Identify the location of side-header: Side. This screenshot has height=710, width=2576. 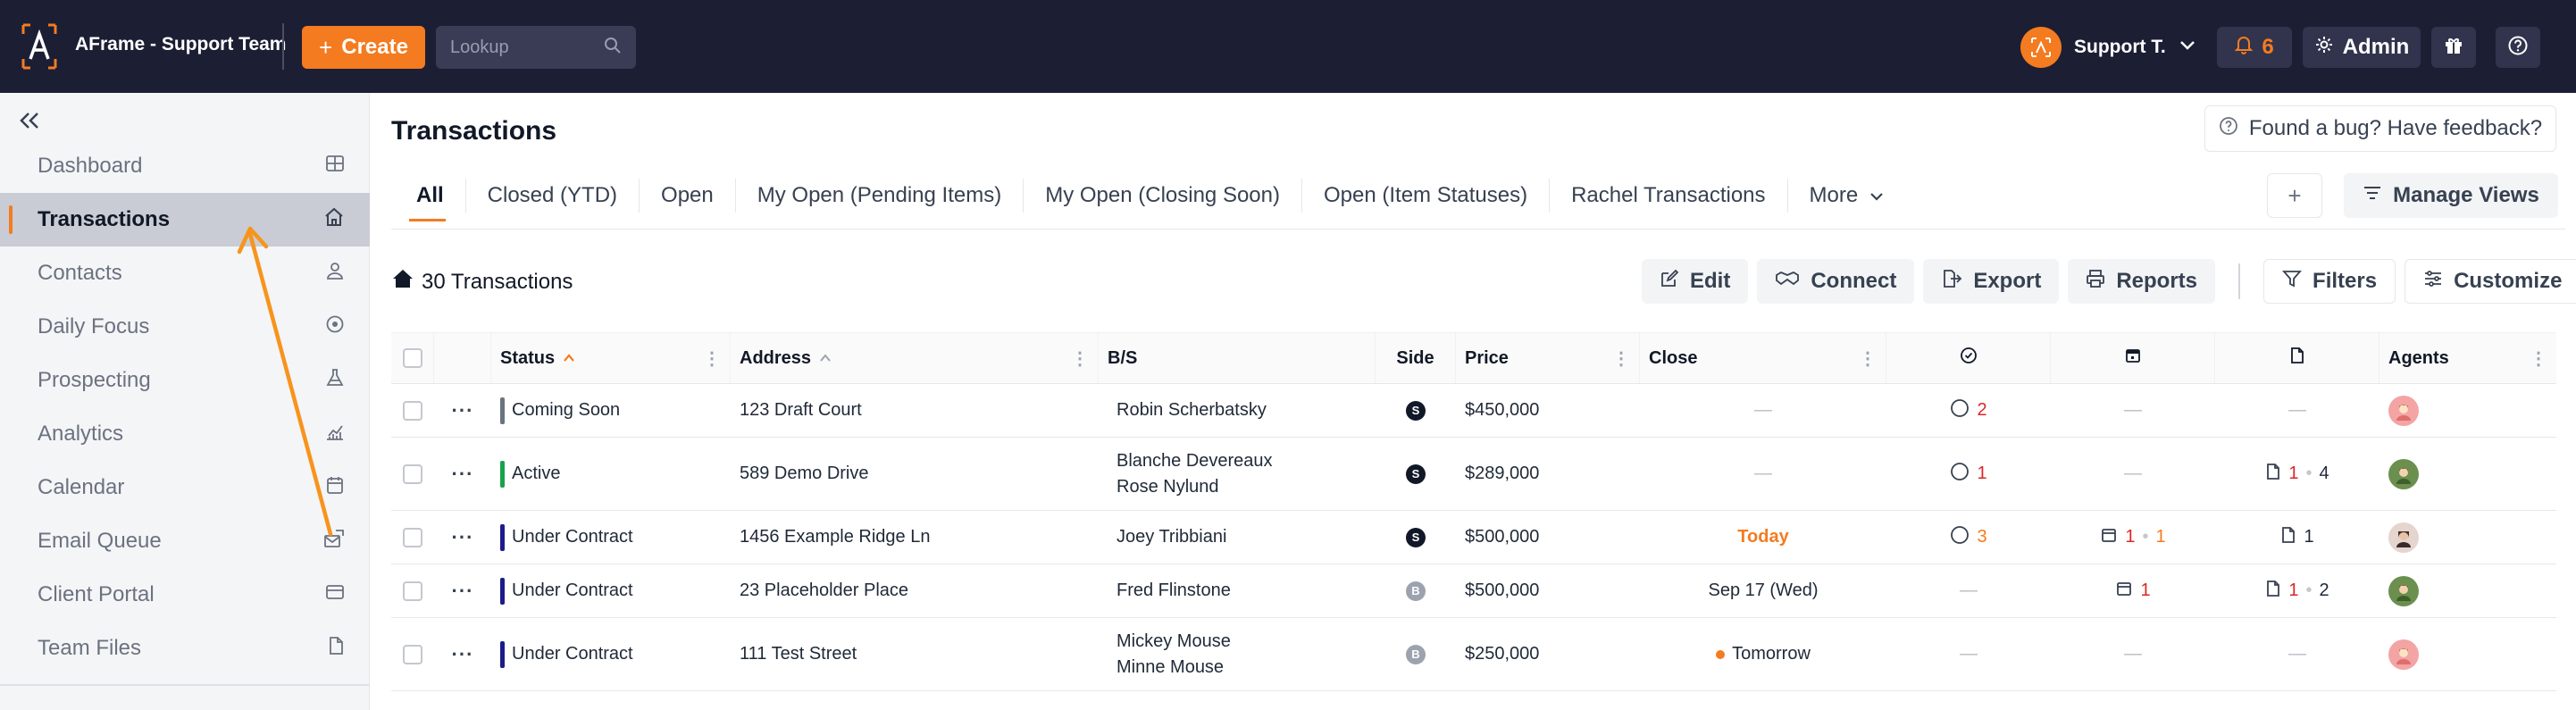
(1416, 358).